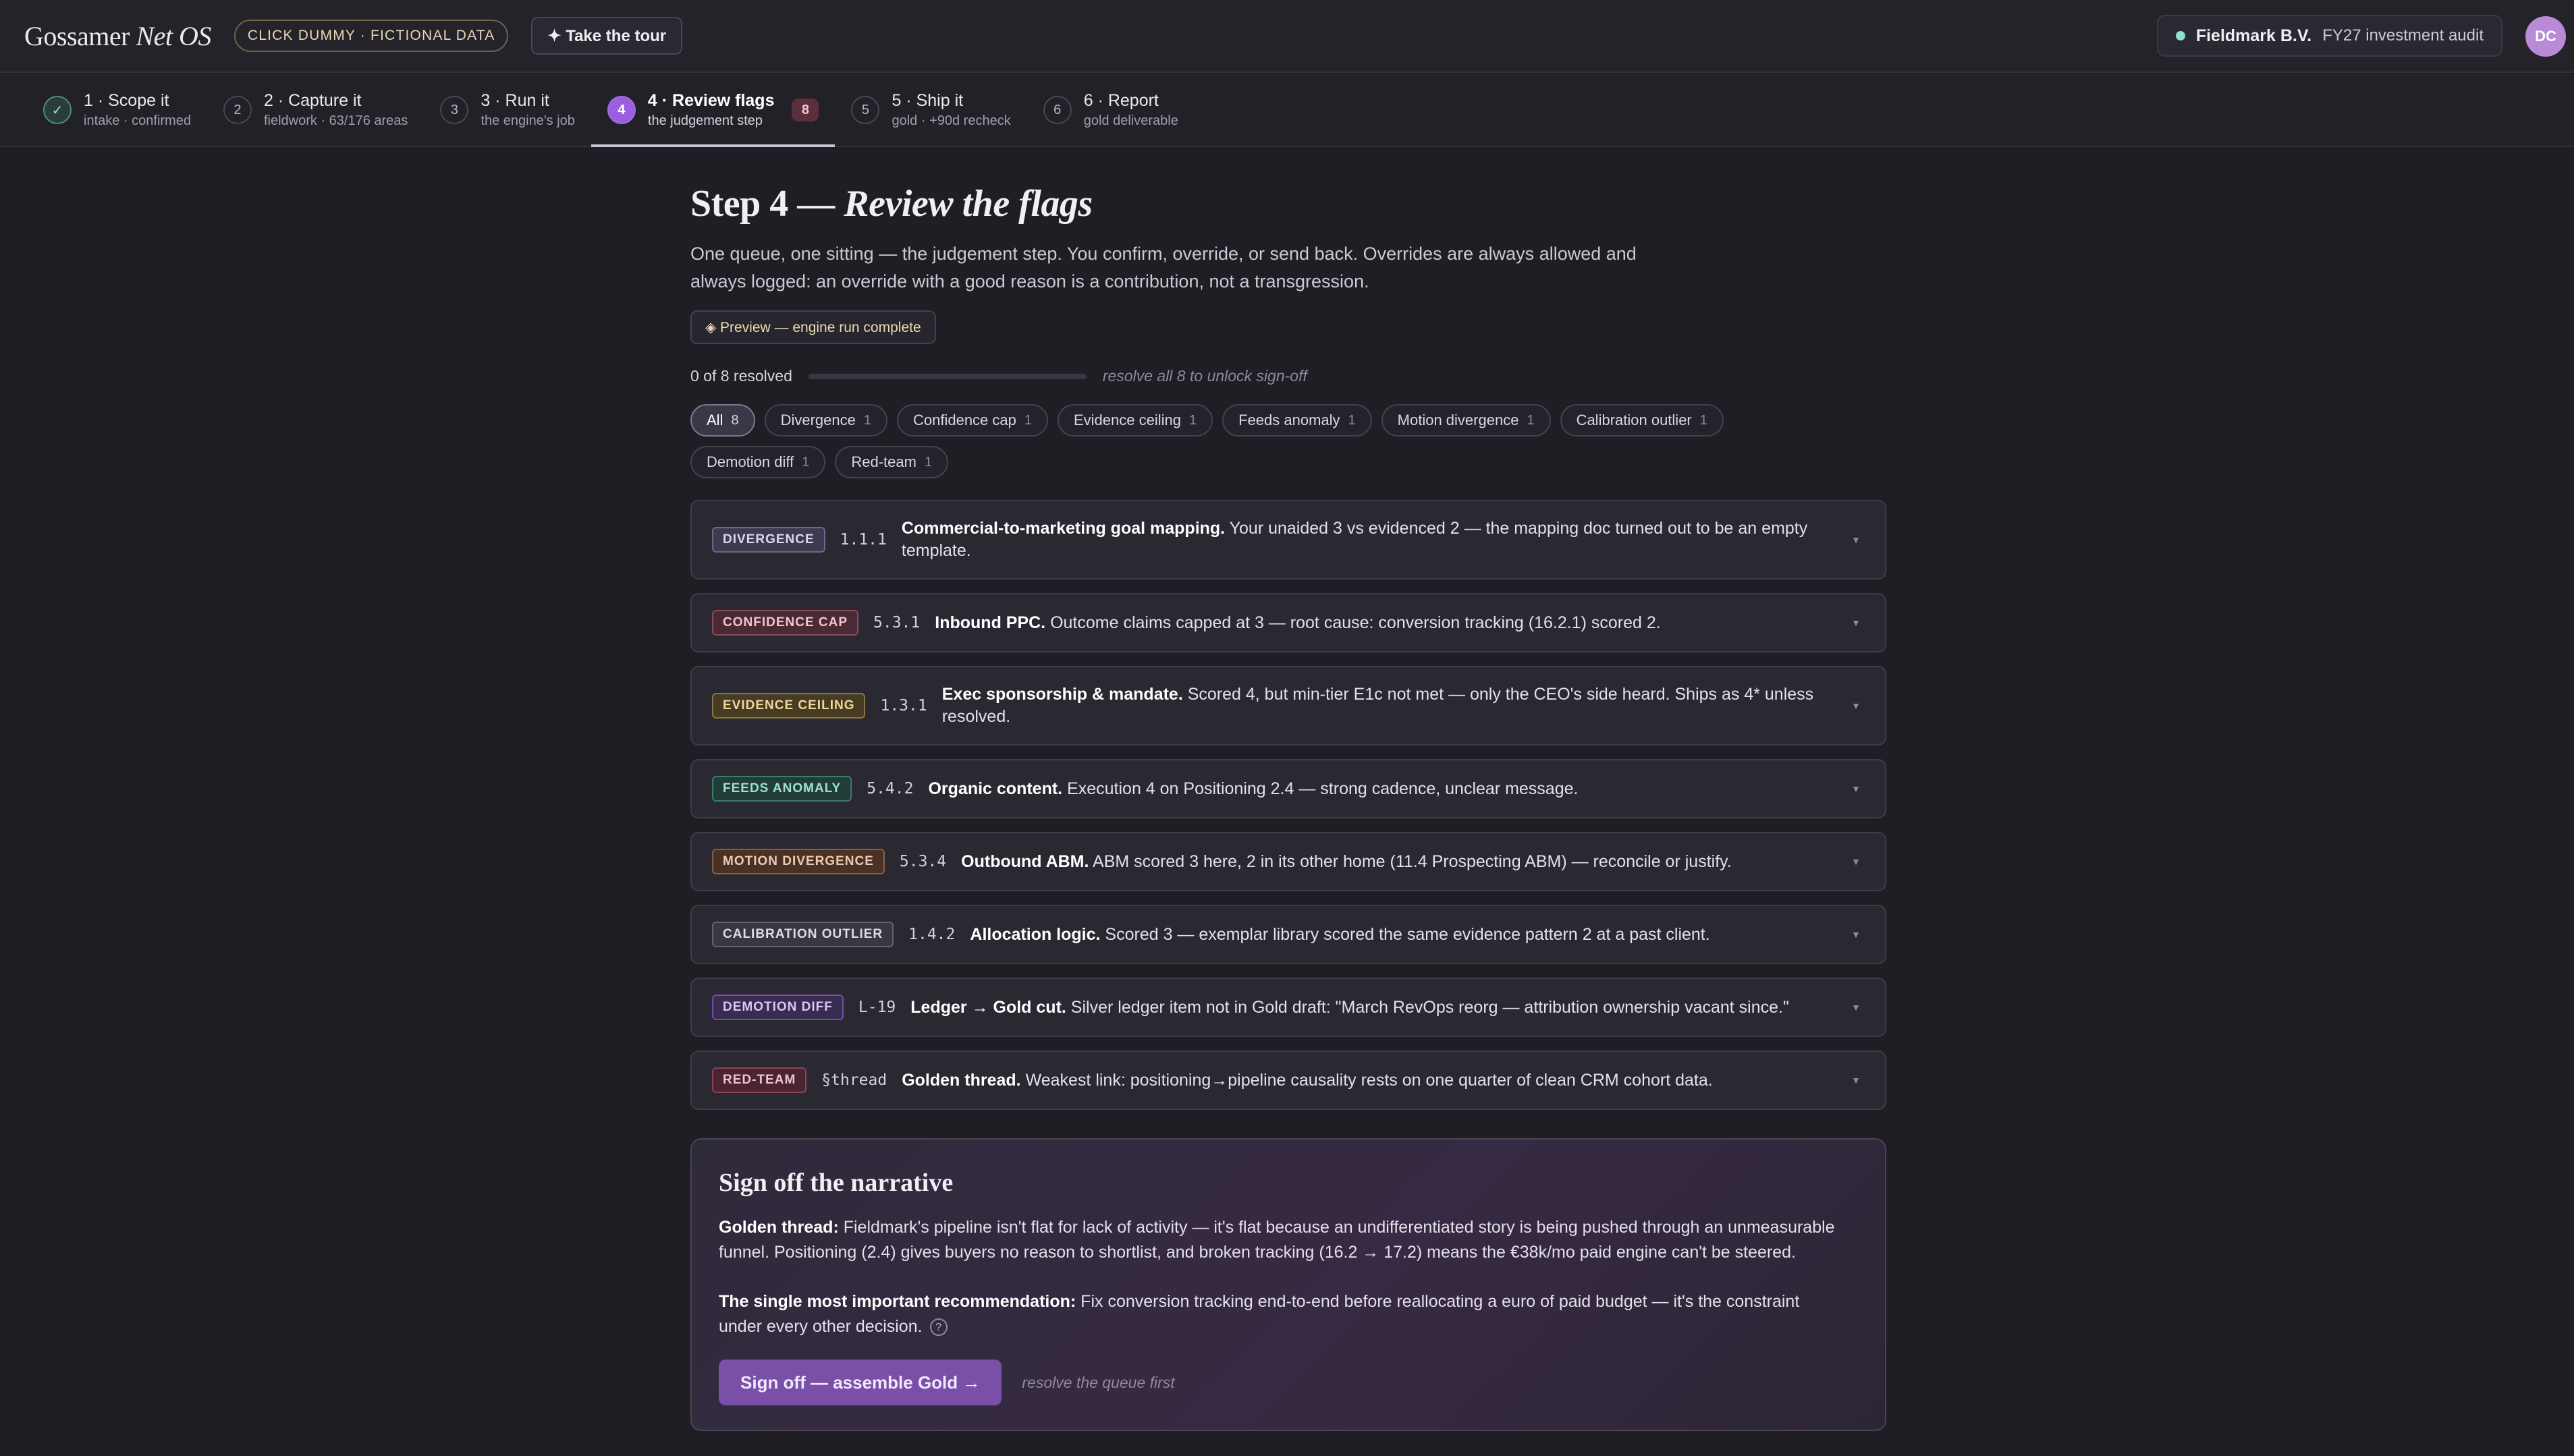  What do you see at coordinates (768, 540) in the screenshot?
I see `flag-type-badge: DIVERGENCE` at bounding box center [768, 540].